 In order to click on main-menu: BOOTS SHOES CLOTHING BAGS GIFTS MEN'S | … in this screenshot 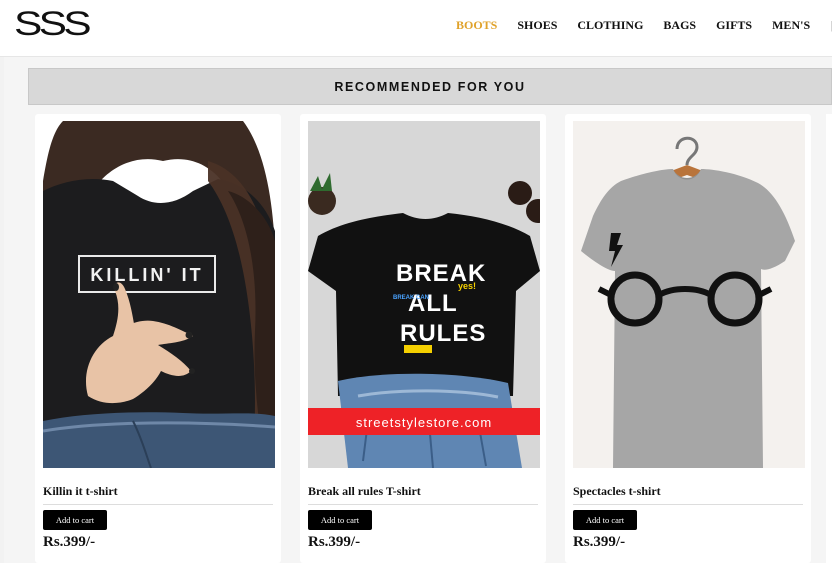, I will do `click(644, 25)`.